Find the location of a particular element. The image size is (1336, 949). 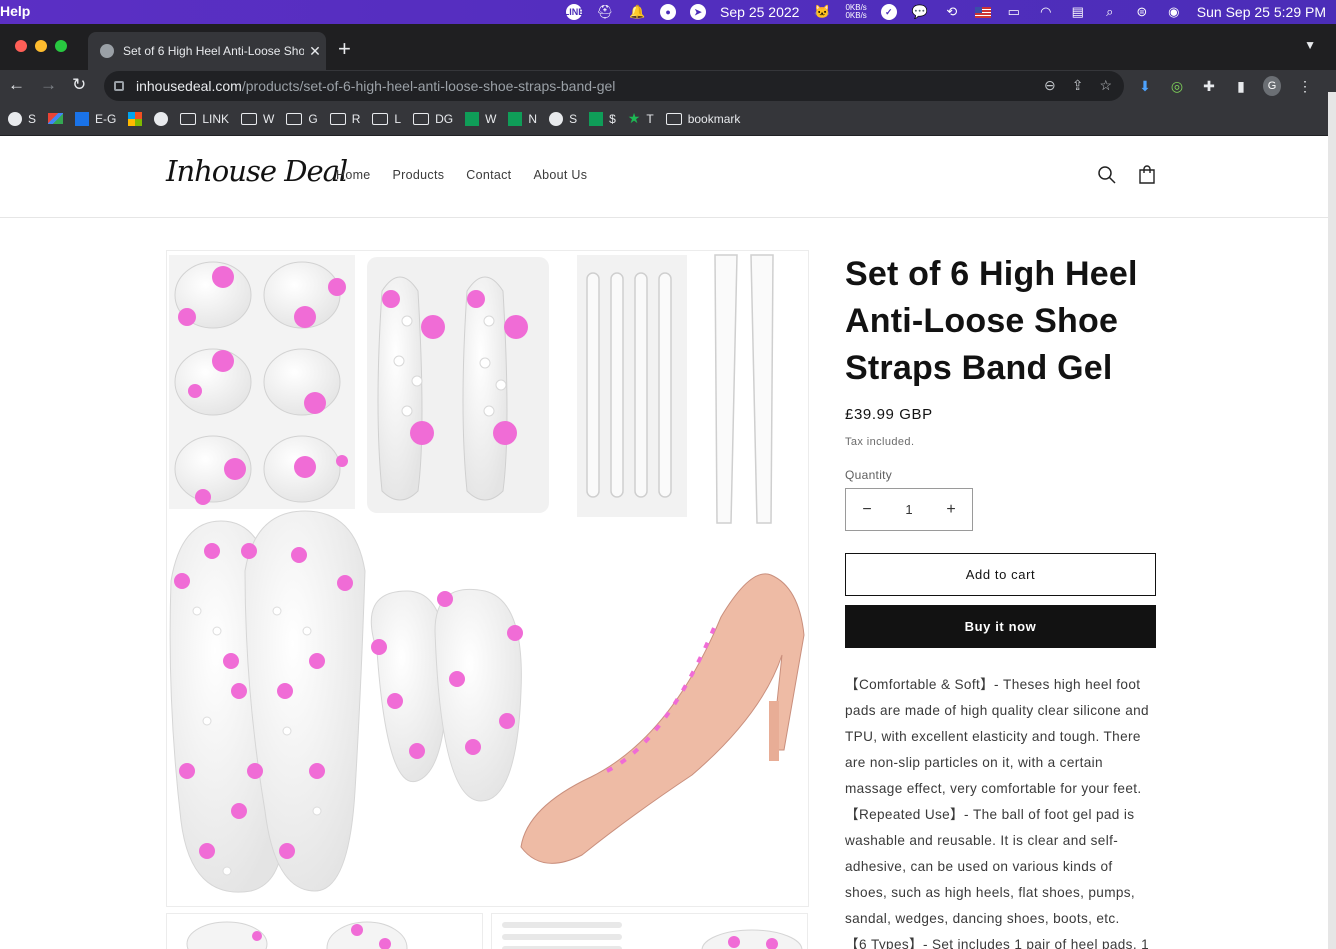

nav-home: Home is located at coordinates (353, 175).